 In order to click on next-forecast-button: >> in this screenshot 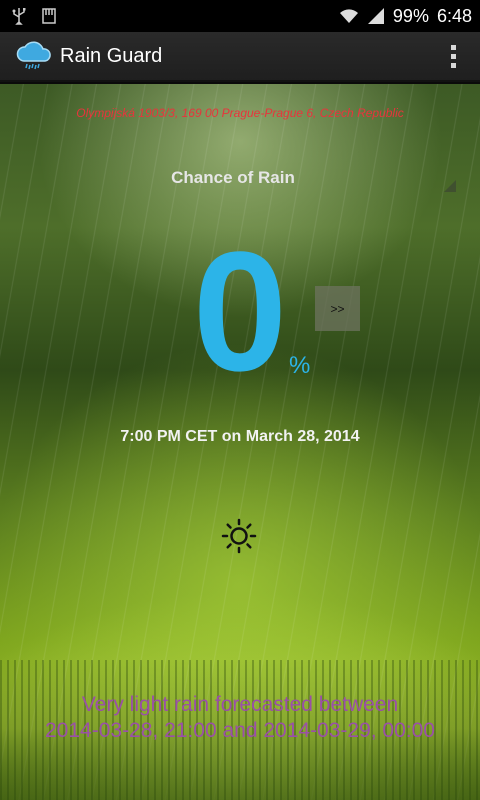, I will do `click(337, 308)`.